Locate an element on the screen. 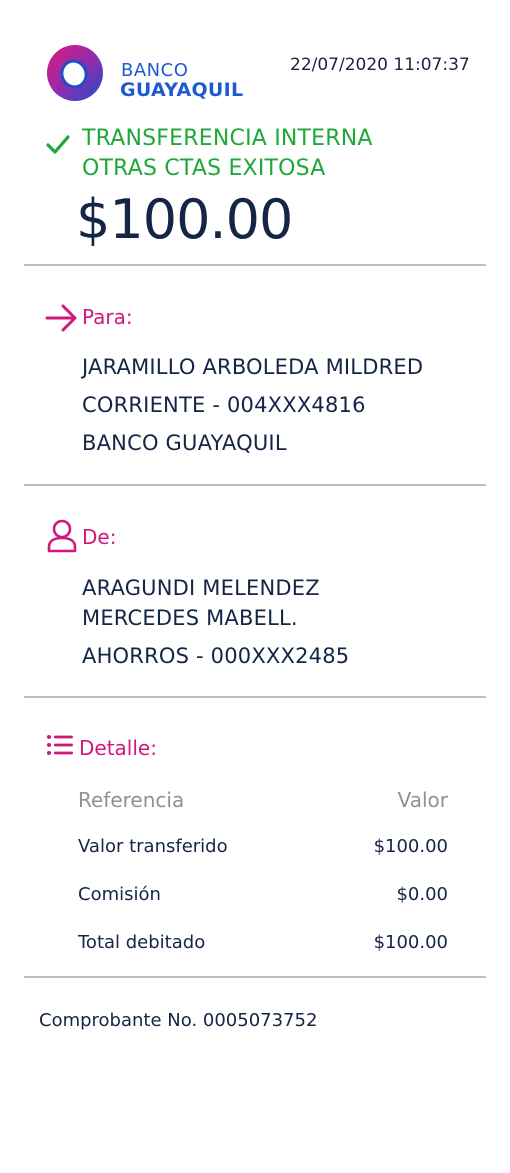  banco-guayaquil-logo is located at coordinates (75, 73).